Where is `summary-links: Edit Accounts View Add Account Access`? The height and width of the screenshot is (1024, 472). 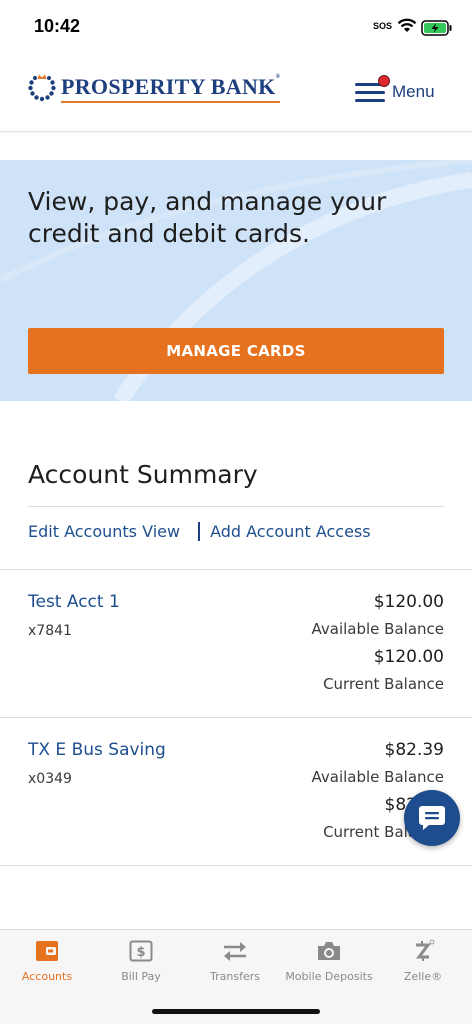
summary-links: Edit Accounts View Add Account Access is located at coordinates (199, 531).